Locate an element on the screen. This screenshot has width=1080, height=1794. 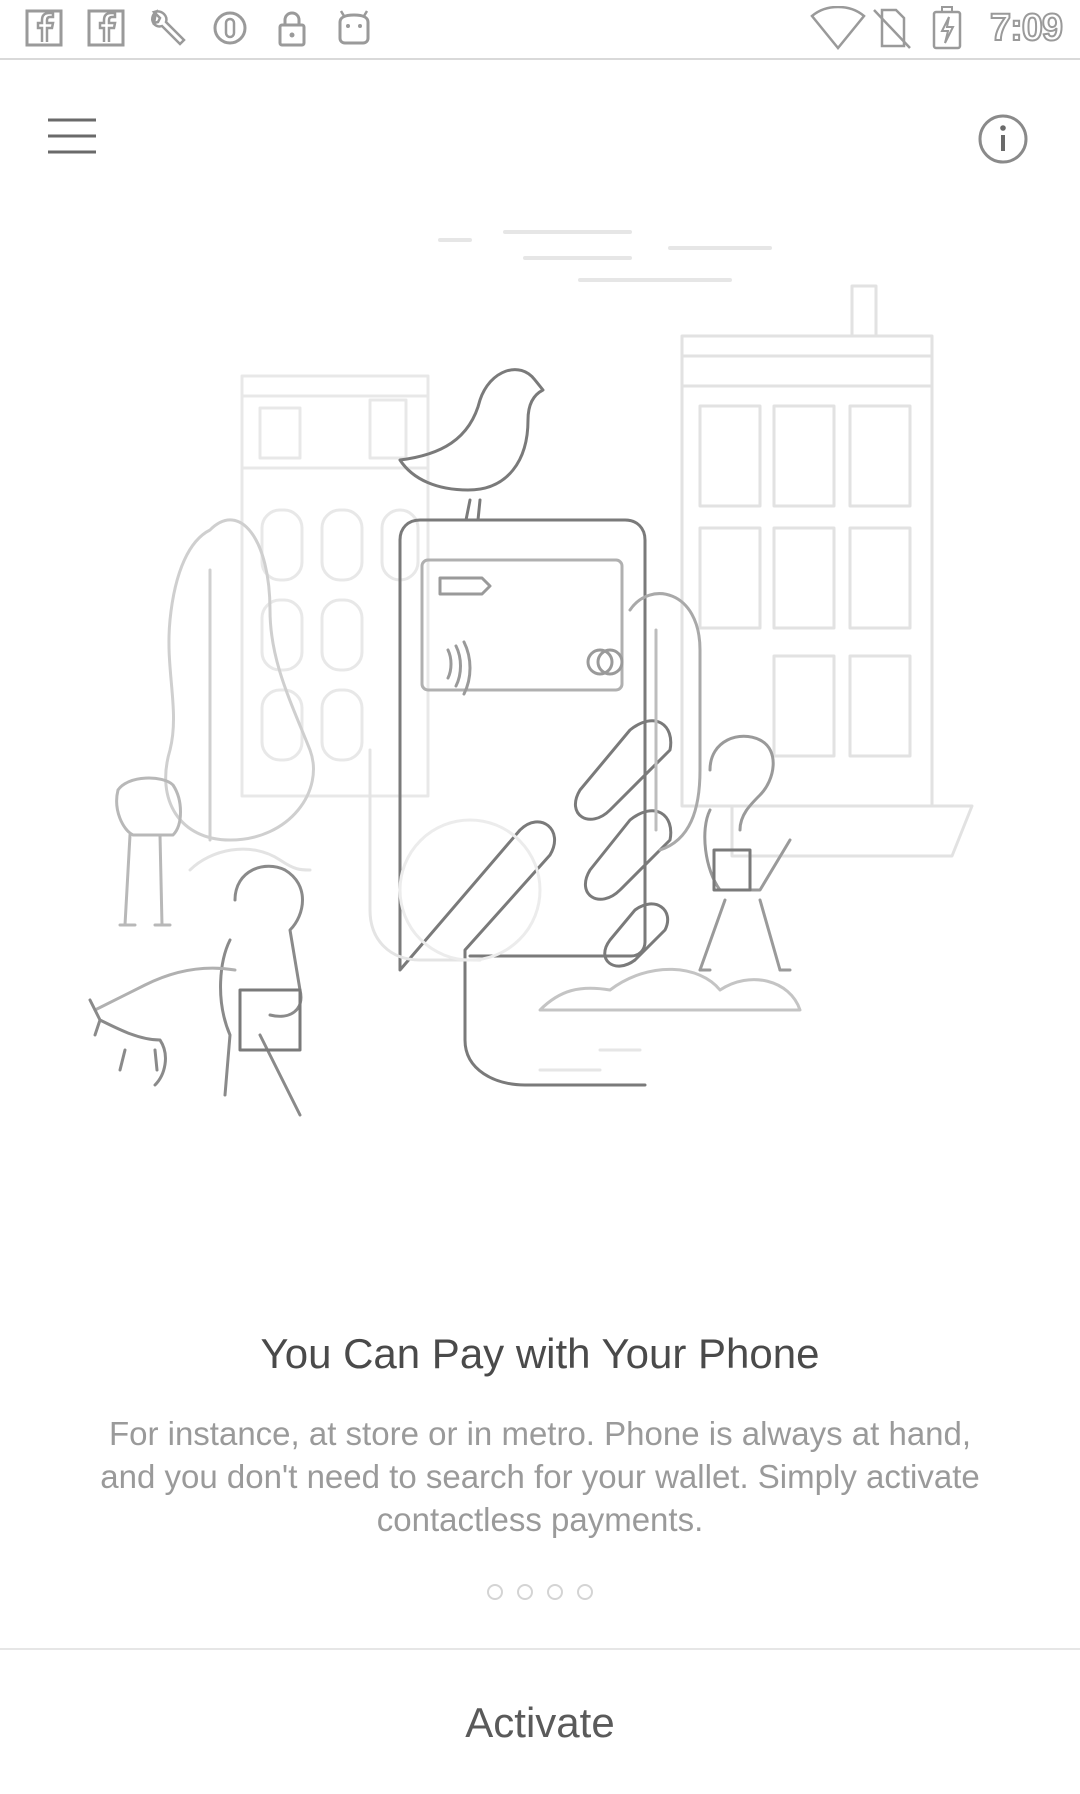
status-clock: 7:09 is located at coordinates (1026, 28).